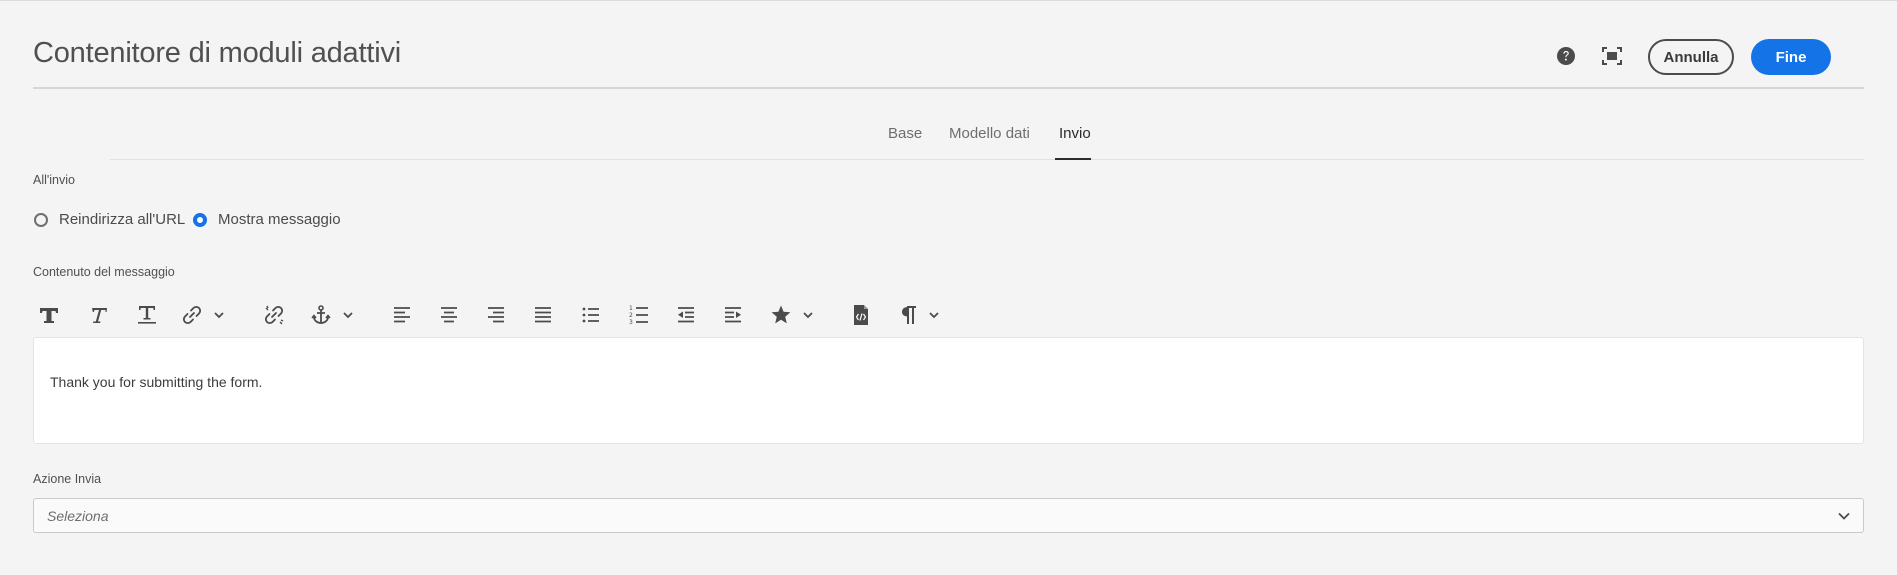 This screenshot has width=1897, height=575. I want to click on radio-redirect-url: Reindirizza all'URL, so click(109, 219).